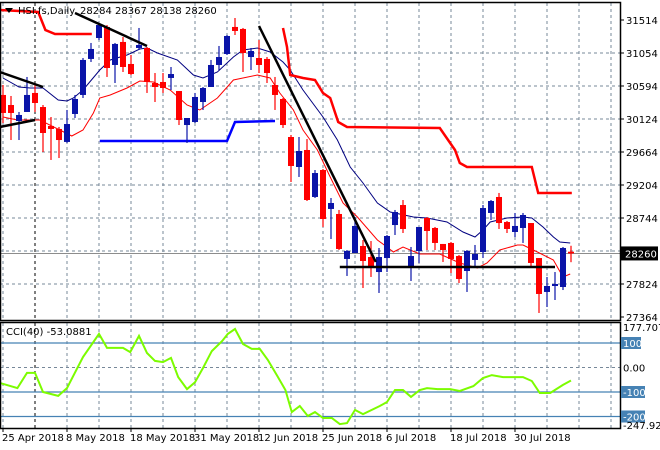 The width and height of the screenshot is (660, 450). I want to click on time-tick-label: 30 Jul 2018, so click(542, 438).